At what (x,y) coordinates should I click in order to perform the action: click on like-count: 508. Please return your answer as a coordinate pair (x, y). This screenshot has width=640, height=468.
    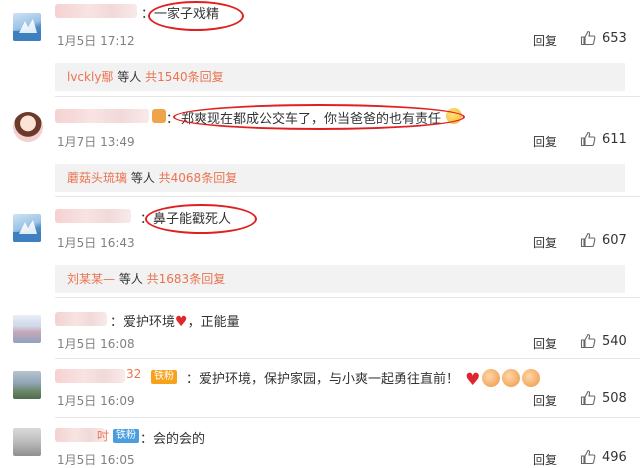
    Looking at the image, I should click on (614, 398).